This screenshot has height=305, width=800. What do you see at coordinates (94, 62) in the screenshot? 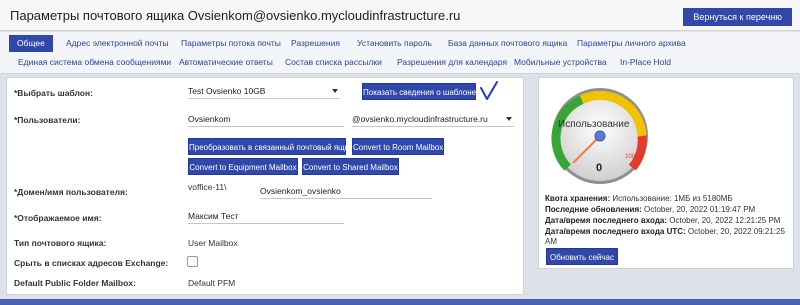
I see `tab-unified-messaging: Единая система обмена сообщениями` at bounding box center [94, 62].